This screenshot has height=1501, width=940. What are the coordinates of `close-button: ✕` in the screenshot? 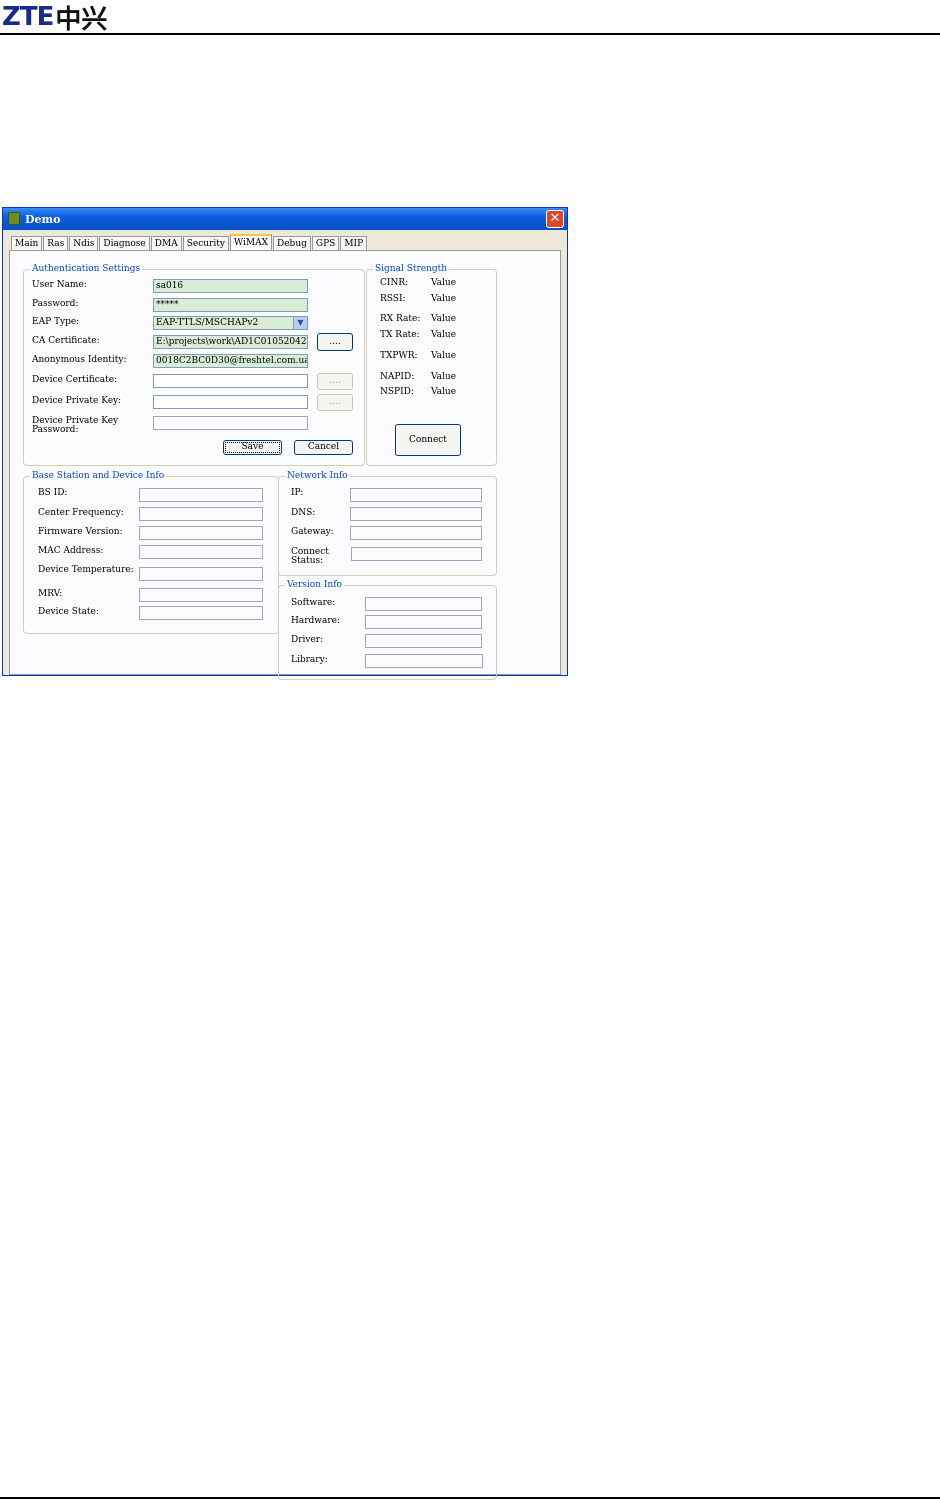 It's located at (555, 219).